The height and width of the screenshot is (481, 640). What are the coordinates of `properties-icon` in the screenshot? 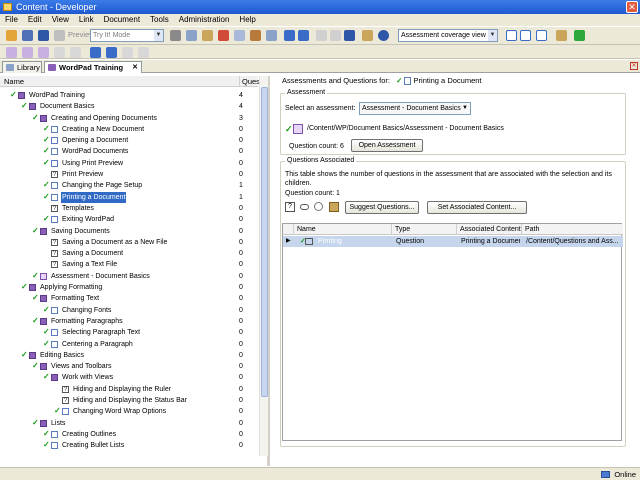 It's located at (239, 35).